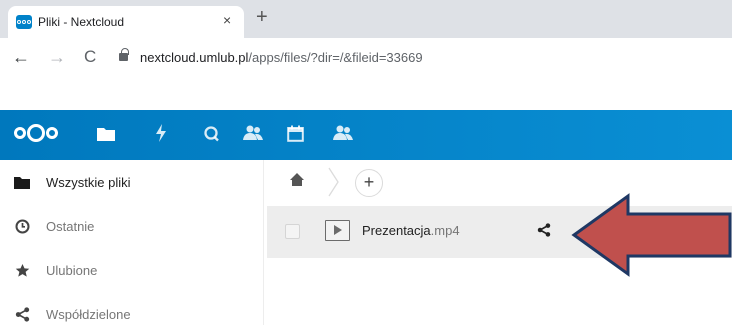  What do you see at coordinates (70, 226) in the screenshot?
I see `sidebar-item-label: Ostatnie` at bounding box center [70, 226].